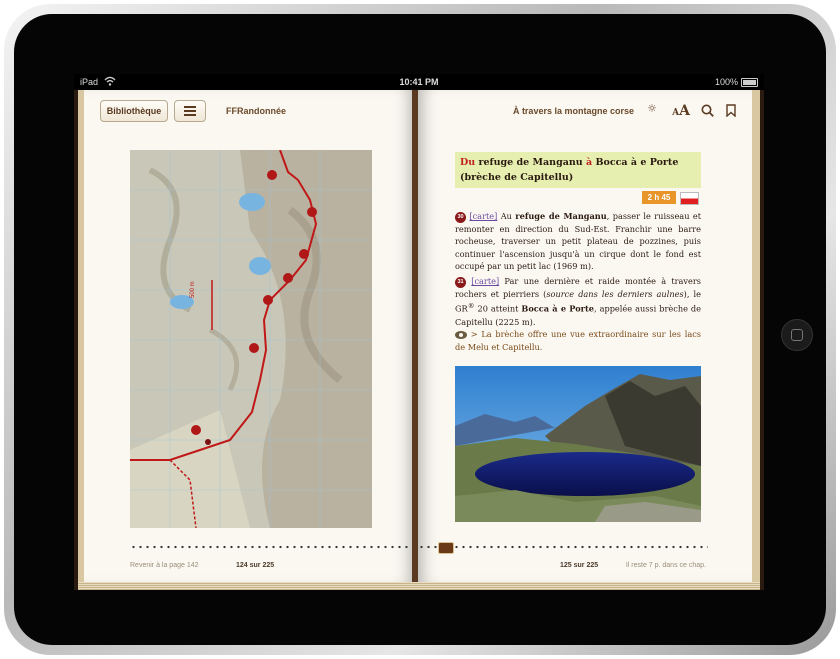 This screenshot has height=659, width=840. What do you see at coordinates (498, 308) in the screenshot?
I see `paragraph-2-text-c: 20 atteint` at bounding box center [498, 308].